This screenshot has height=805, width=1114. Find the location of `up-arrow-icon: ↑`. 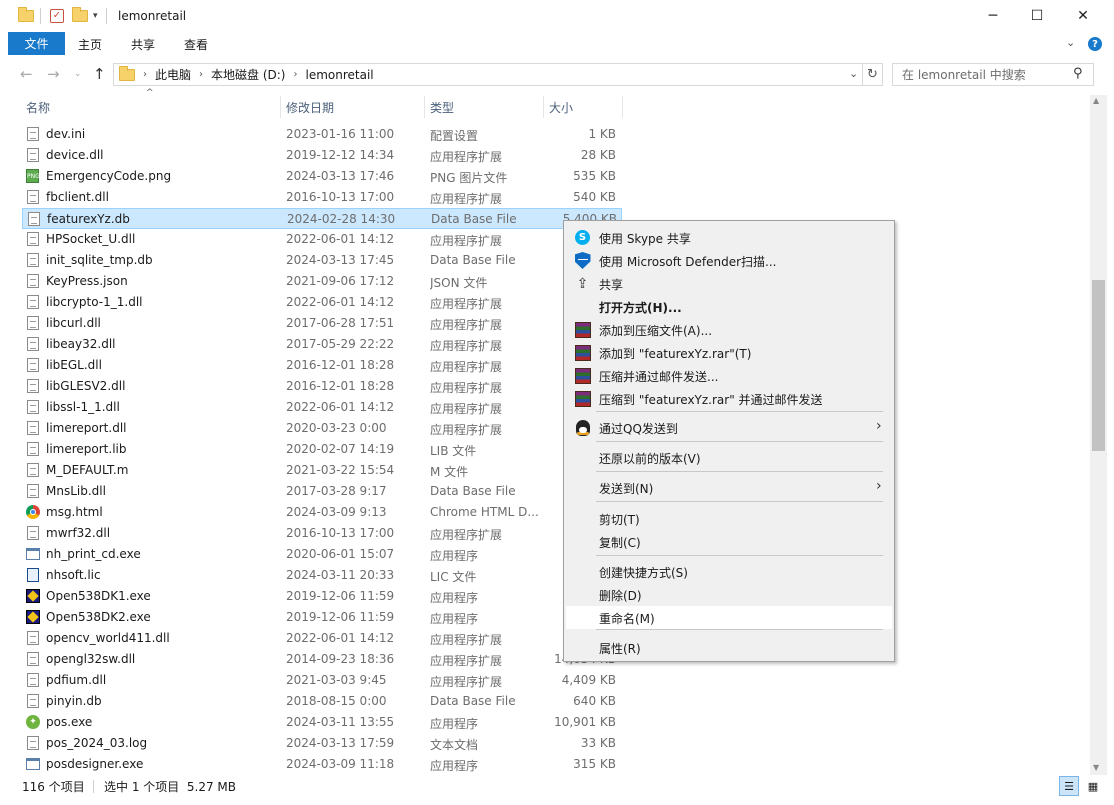

up-arrow-icon: ↑ is located at coordinates (99, 74).